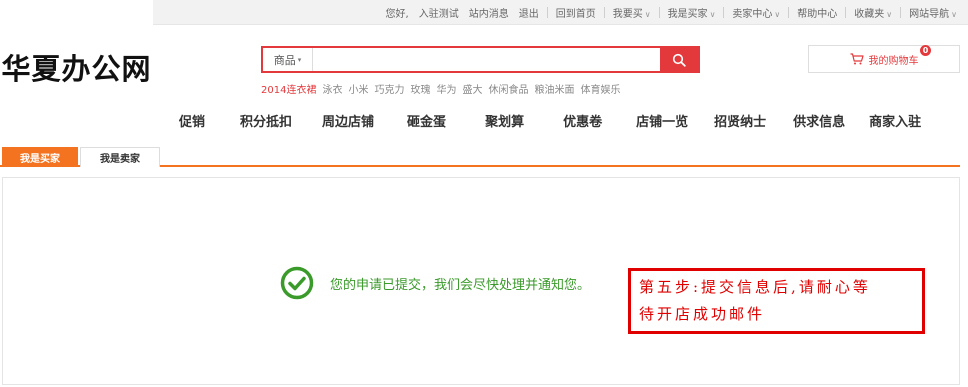 The image size is (968, 387). I want to click on caret-down-icon: ▾, so click(299, 59).